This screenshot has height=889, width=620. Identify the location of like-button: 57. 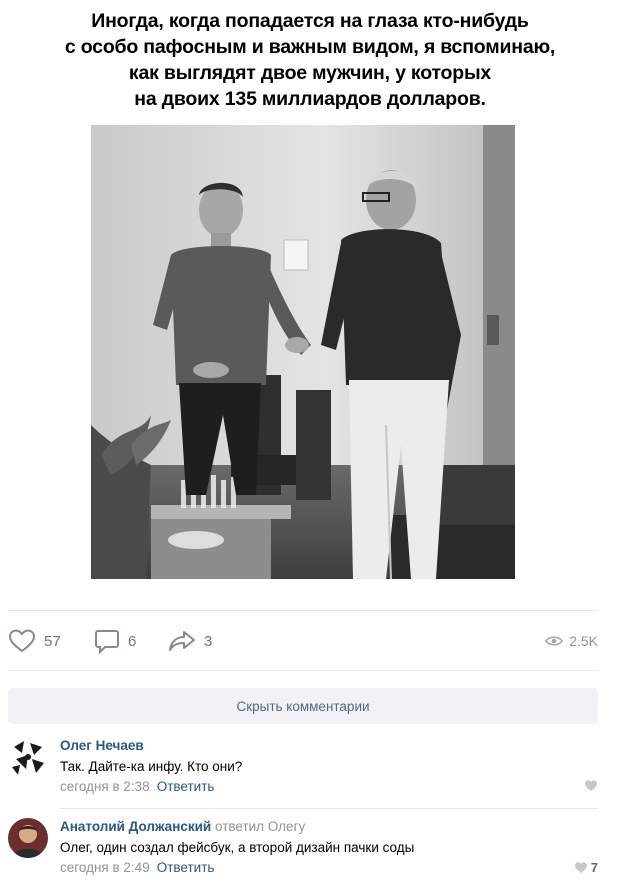
(34, 641).